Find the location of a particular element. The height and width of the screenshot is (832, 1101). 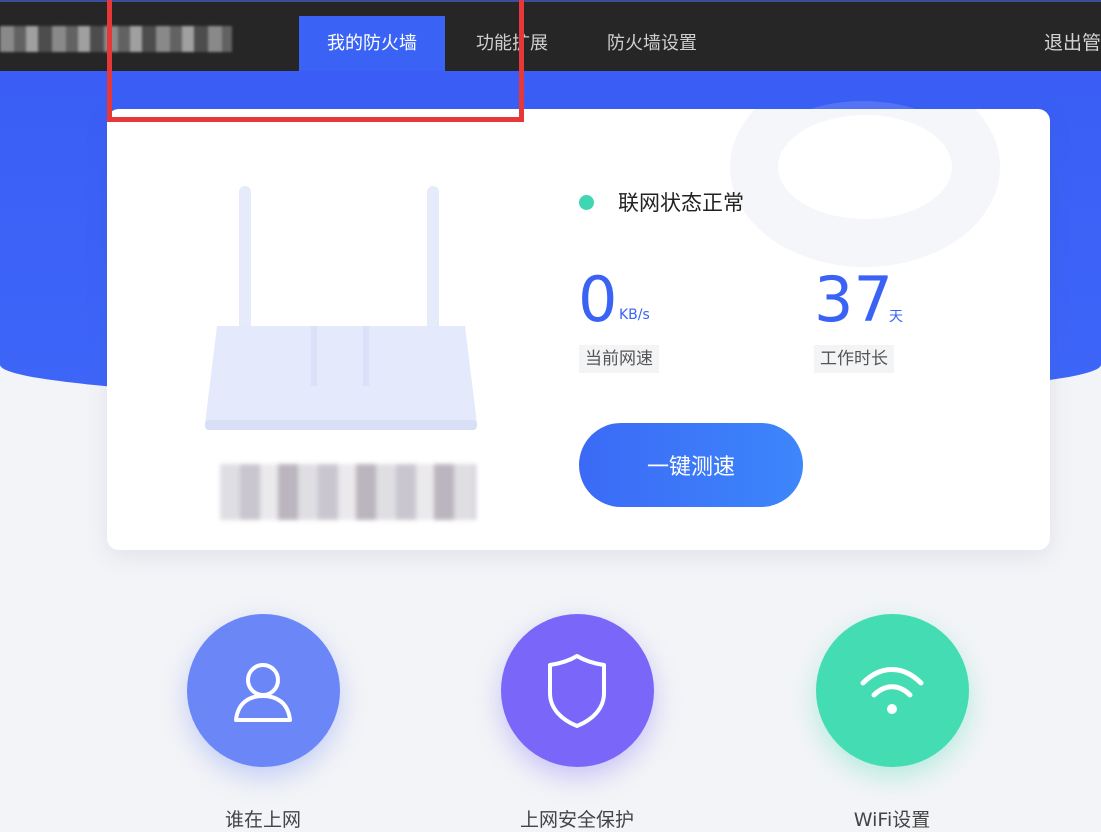

wifi-icon is located at coordinates (892, 690).